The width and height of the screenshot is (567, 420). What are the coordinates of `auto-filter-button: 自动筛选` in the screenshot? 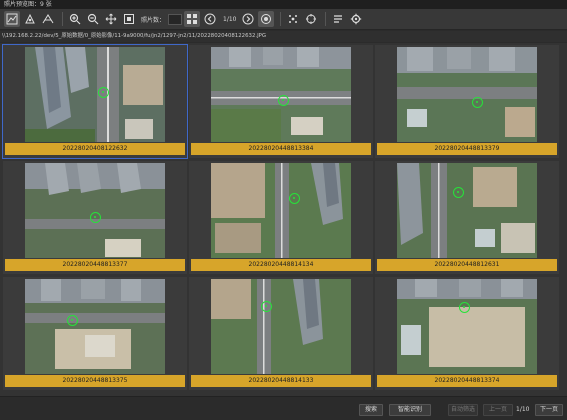 It's located at (463, 410).